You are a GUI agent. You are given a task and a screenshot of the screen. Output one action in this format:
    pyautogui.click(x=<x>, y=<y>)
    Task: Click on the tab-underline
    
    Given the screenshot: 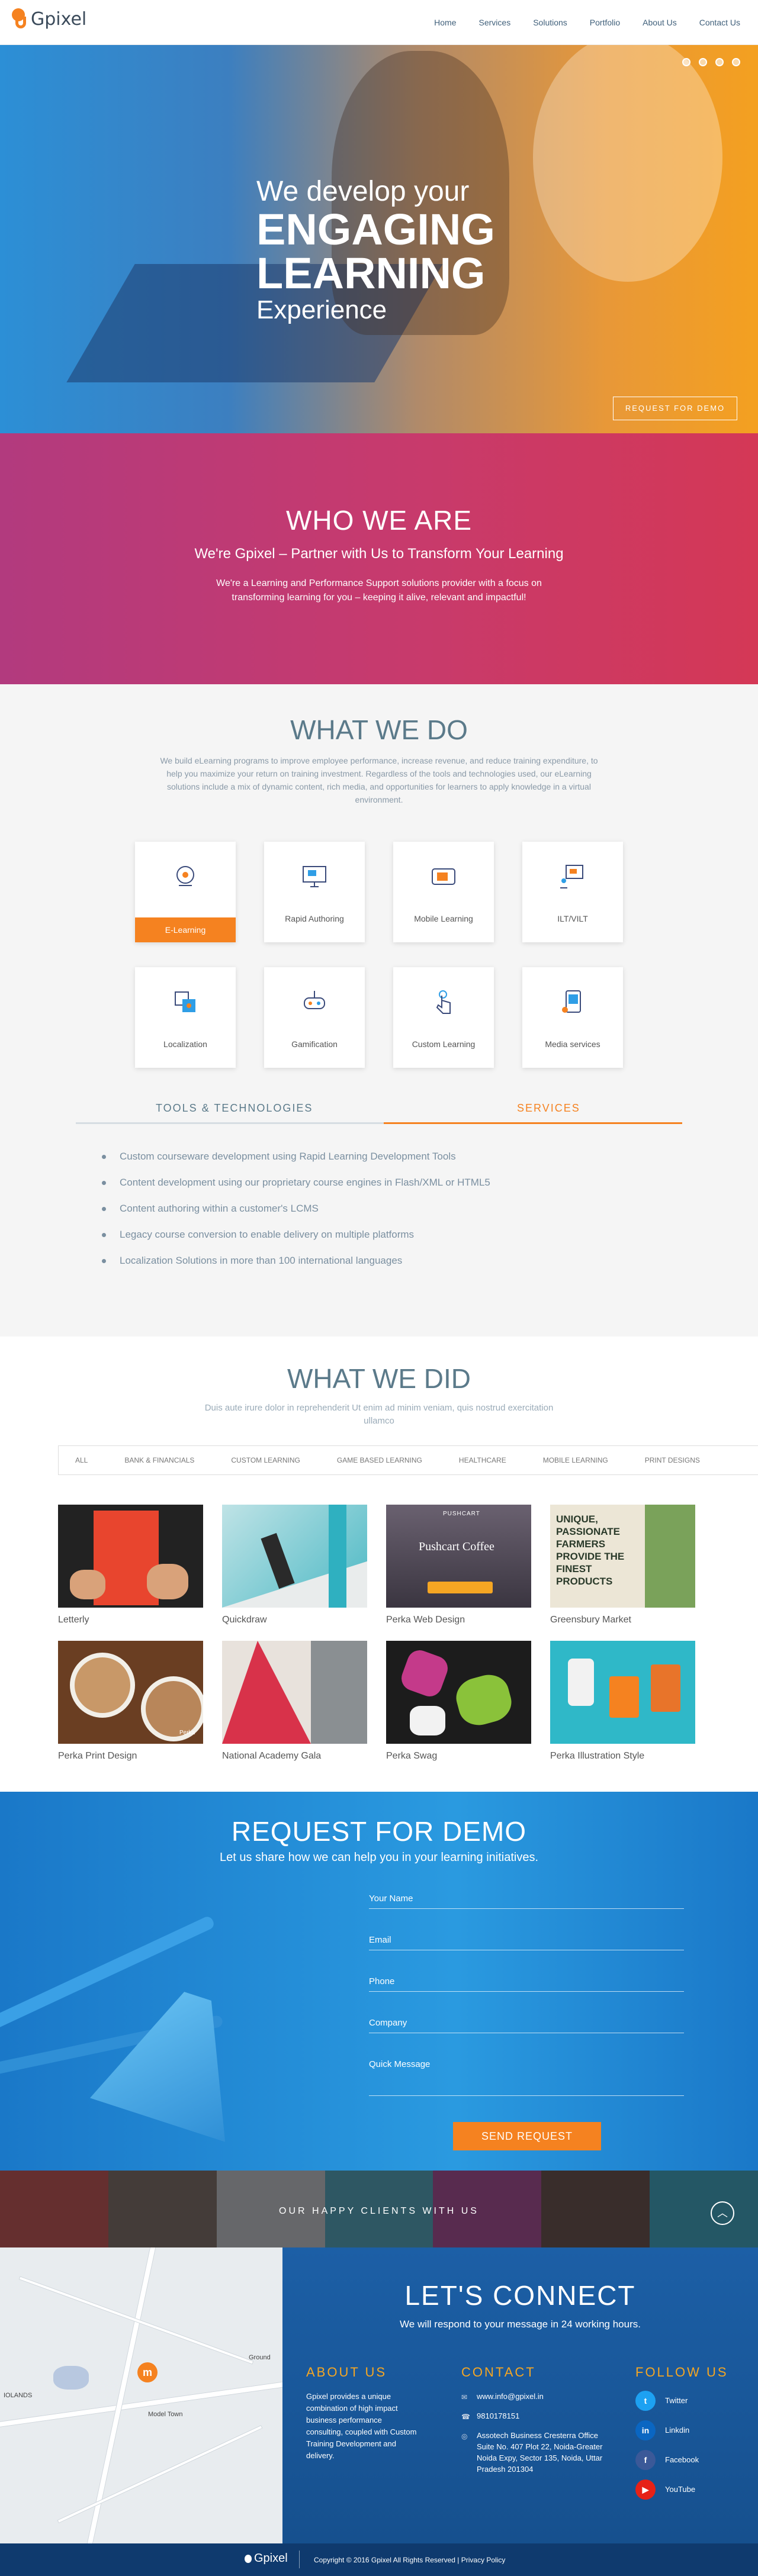 What is the action you would take?
    pyautogui.click(x=230, y=1123)
    